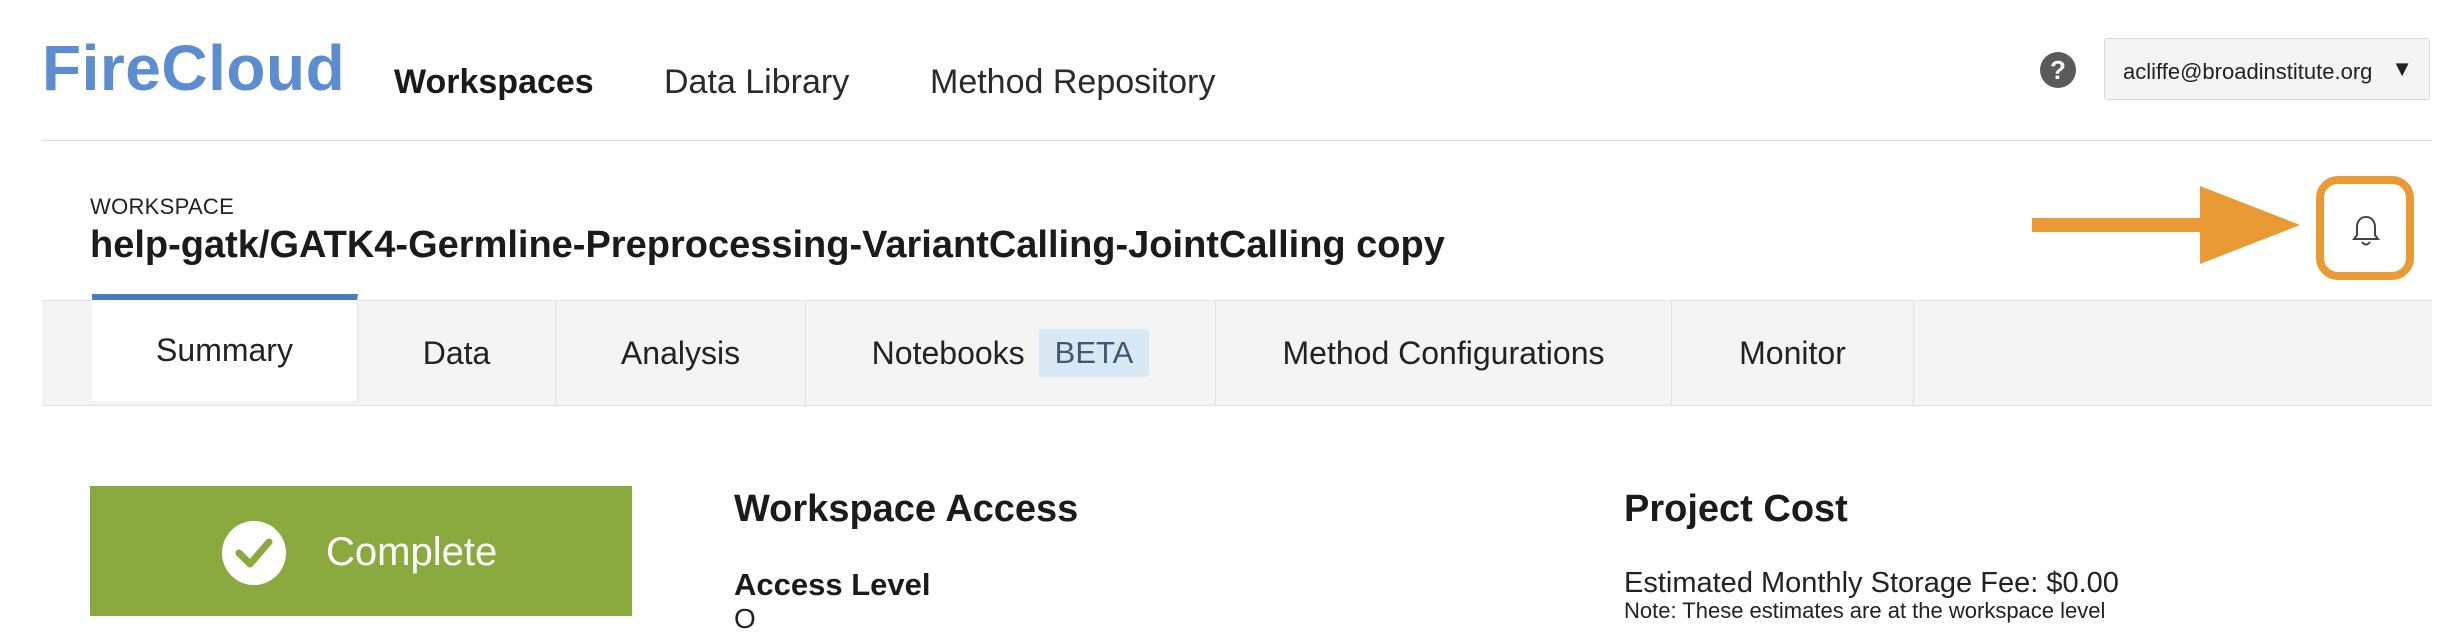 Image resolution: width=2464 pixels, height=635 pixels. What do you see at coordinates (832, 584) in the screenshot?
I see `access-level-label: Access Level` at bounding box center [832, 584].